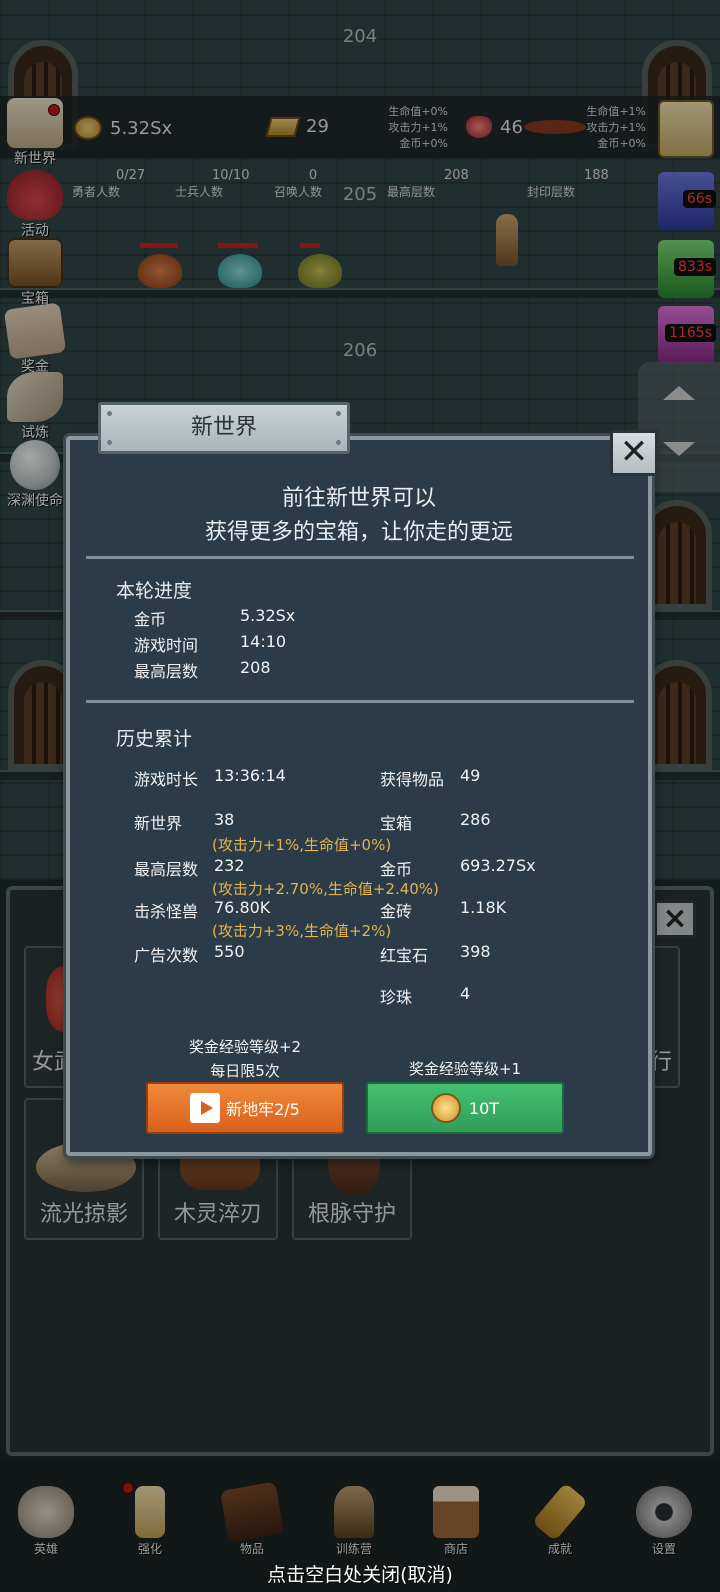  What do you see at coordinates (166, 869) in the screenshot?
I see `history-label: 最高层数` at bounding box center [166, 869].